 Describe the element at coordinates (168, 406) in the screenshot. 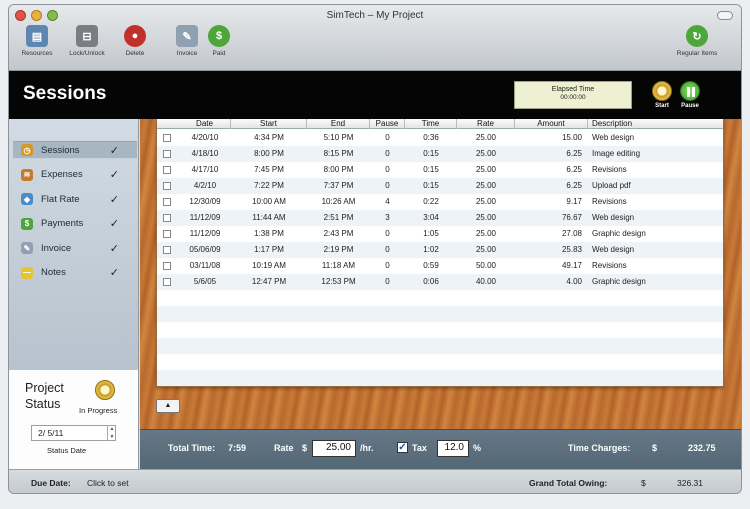

I see `disclosure-button: ▲` at that location.